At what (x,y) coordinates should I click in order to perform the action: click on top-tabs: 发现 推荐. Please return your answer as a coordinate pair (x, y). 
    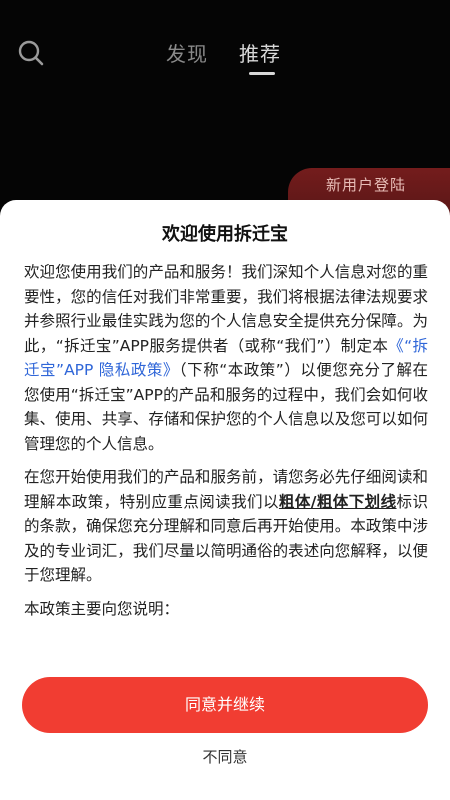
    Looking at the image, I should click on (225, 58).